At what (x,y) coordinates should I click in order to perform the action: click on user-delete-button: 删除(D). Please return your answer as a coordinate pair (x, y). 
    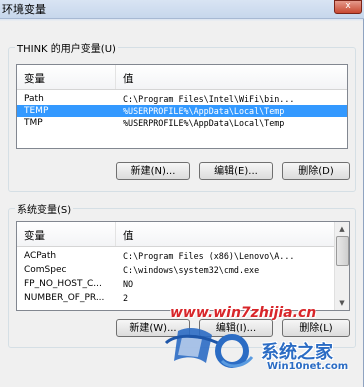
    Looking at the image, I should click on (316, 171).